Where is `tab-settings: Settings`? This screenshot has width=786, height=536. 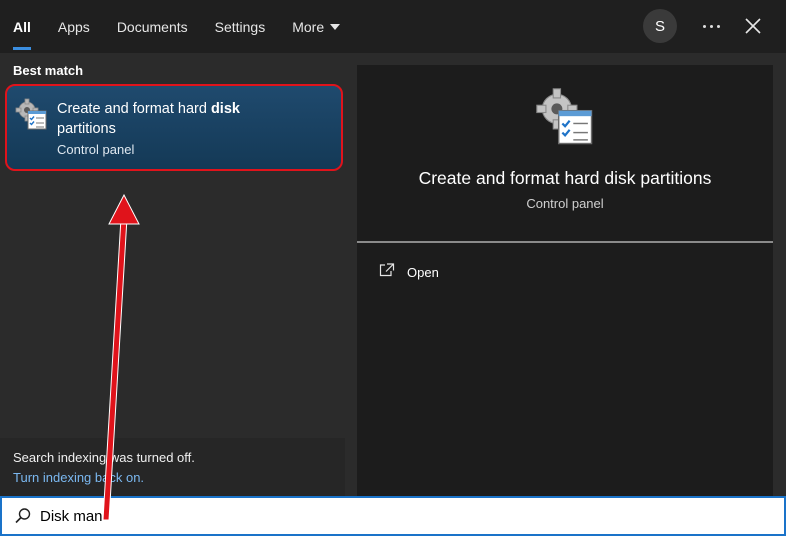 tab-settings: Settings is located at coordinates (240, 26).